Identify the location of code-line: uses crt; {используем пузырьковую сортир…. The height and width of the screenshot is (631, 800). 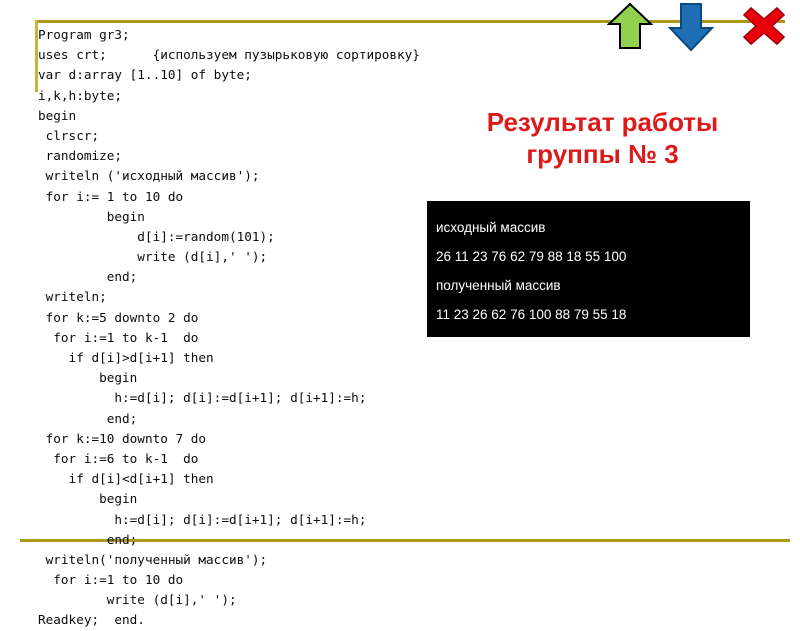
(229, 55).